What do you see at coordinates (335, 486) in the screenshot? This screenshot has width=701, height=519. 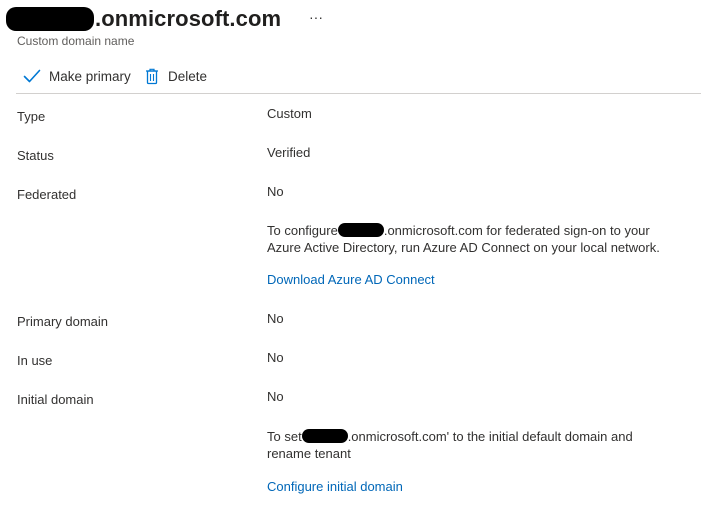 I see `configure-initial-domain-link: Configure initial domain` at bounding box center [335, 486].